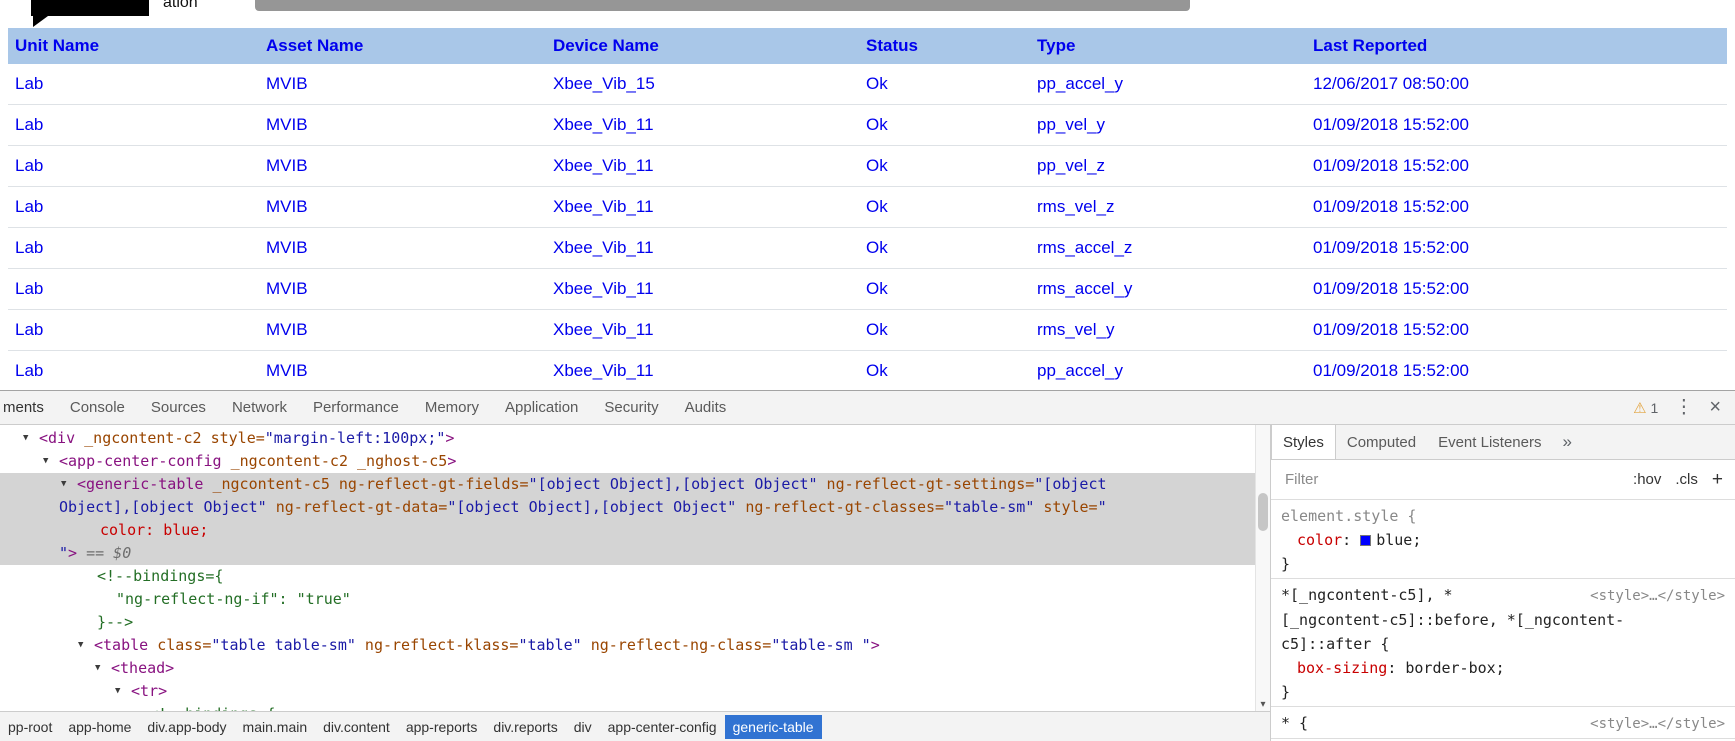 The height and width of the screenshot is (741, 1735). What do you see at coordinates (356, 727) in the screenshot?
I see `breadcrumb-item: div.content` at bounding box center [356, 727].